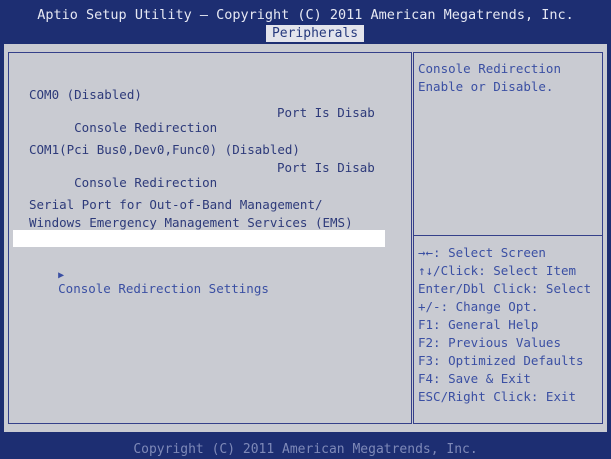 This screenshot has height=459, width=611. What do you see at coordinates (497, 396) in the screenshot?
I see `key-hint-exit: ESC/Right Click: Exit` at bounding box center [497, 396].